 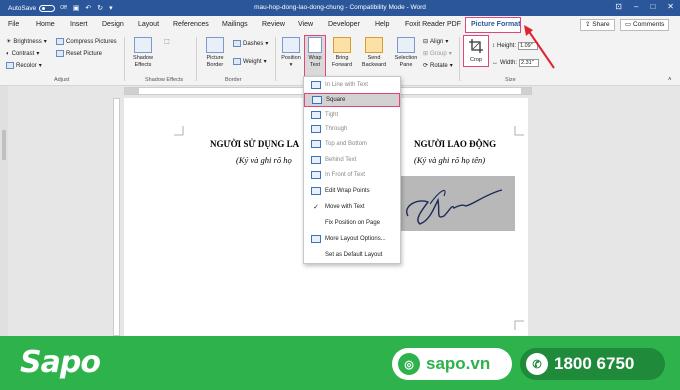 What do you see at coordinates (291, 45) in the screenshot?
I see `position-icon` at bounding box center [291, 45].